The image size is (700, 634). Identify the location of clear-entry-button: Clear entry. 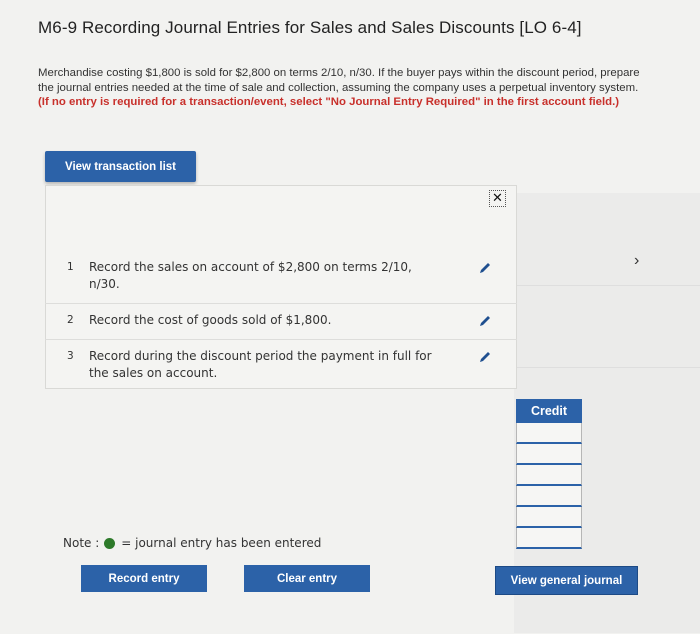
(307, 578).